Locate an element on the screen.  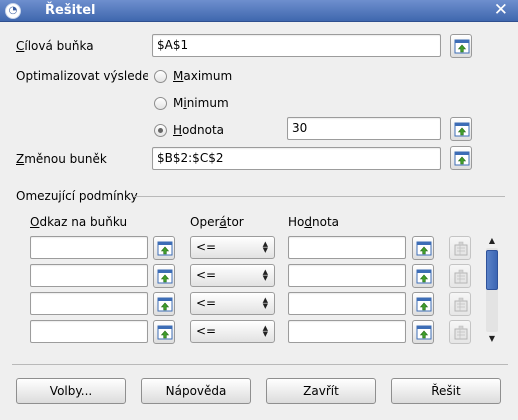
optimize-value-shrink-button is located at coordinates (461, 129).